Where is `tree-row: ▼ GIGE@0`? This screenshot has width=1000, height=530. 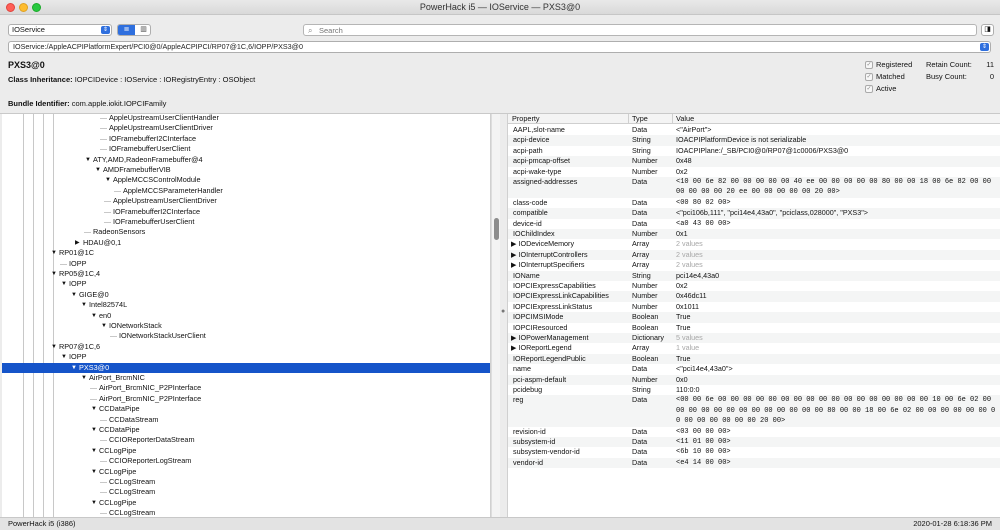
tree-row: ▼ GIGE@0 is located at coordinates (246, 295).